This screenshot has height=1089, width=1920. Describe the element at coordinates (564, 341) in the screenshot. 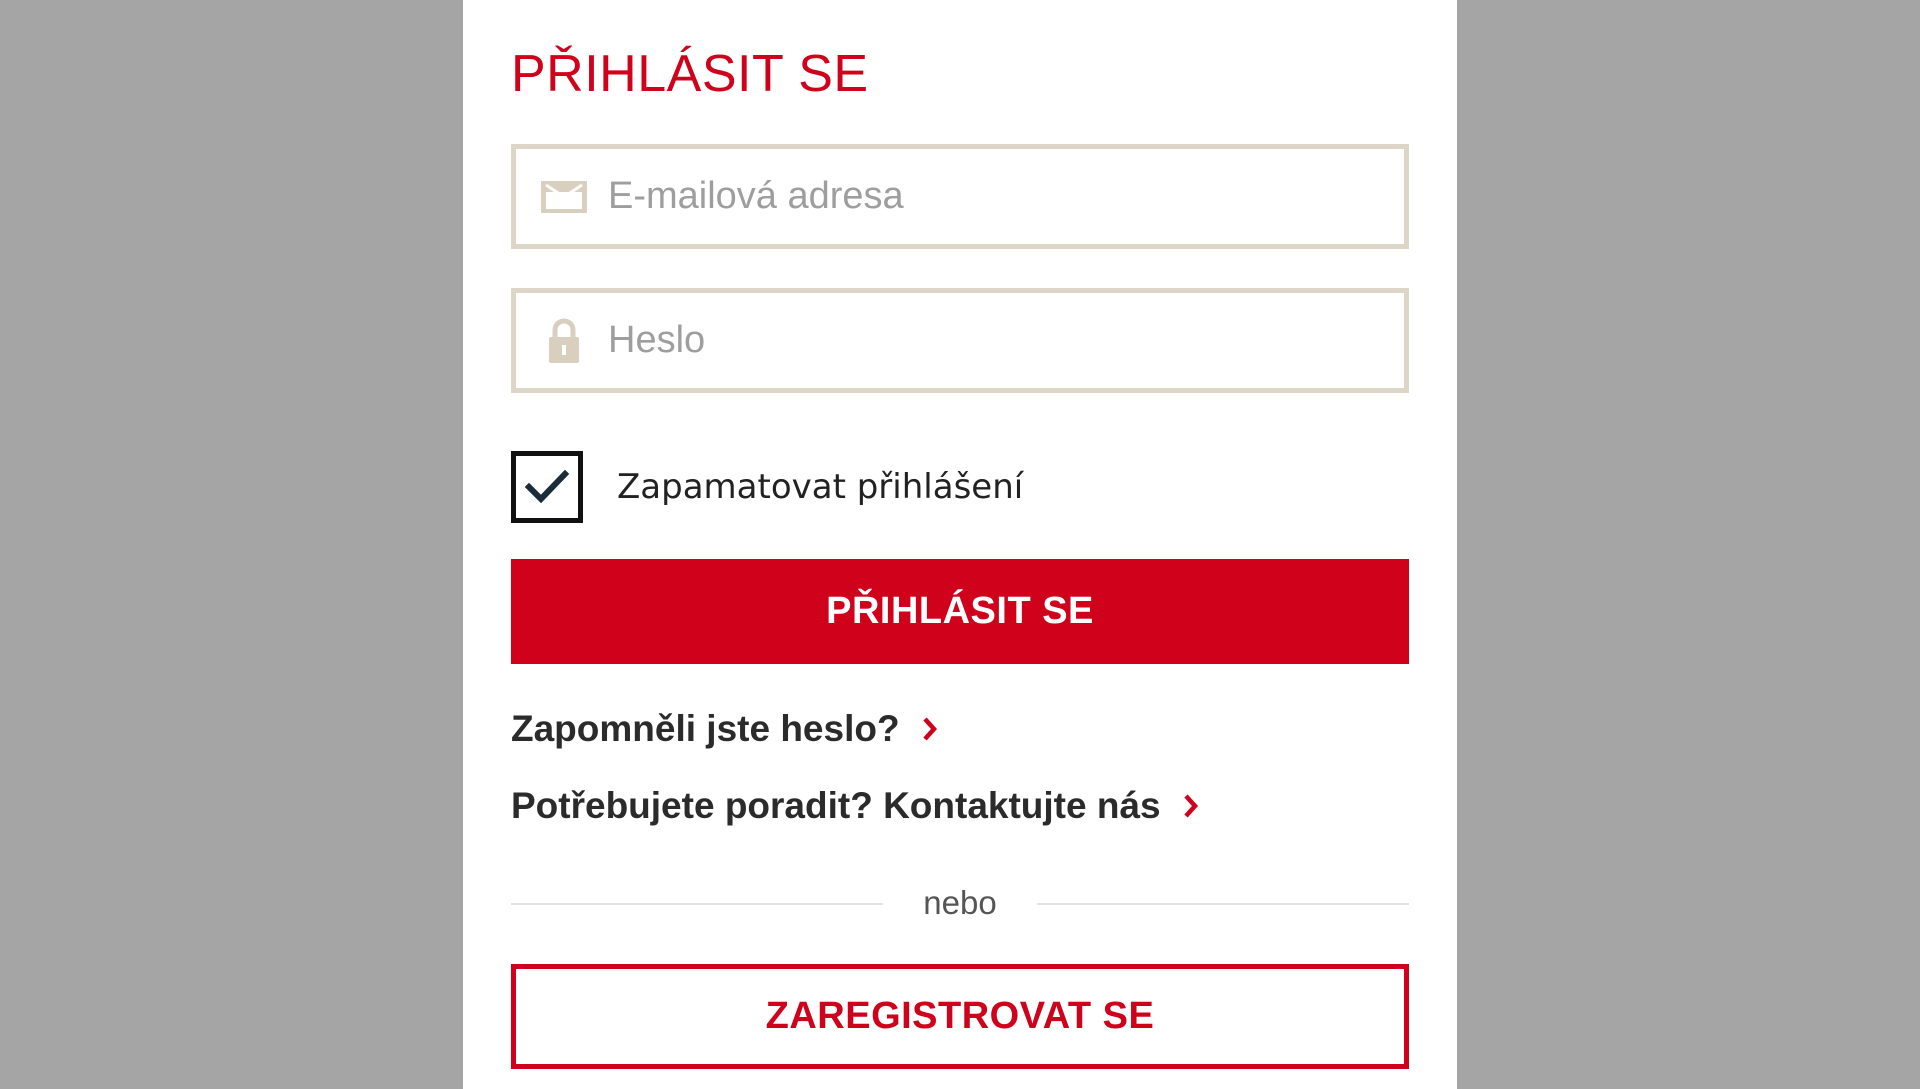

I see `lock-icon` at that location.